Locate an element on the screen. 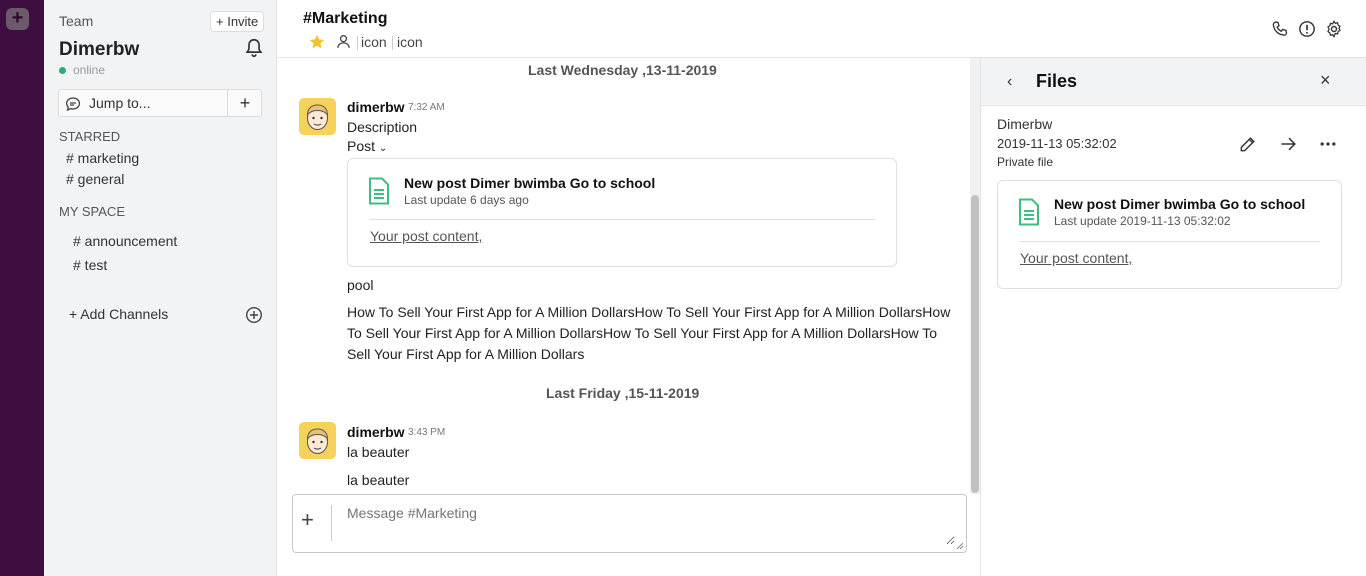  scrollbar-thumb is located at coordinates (975, 344).